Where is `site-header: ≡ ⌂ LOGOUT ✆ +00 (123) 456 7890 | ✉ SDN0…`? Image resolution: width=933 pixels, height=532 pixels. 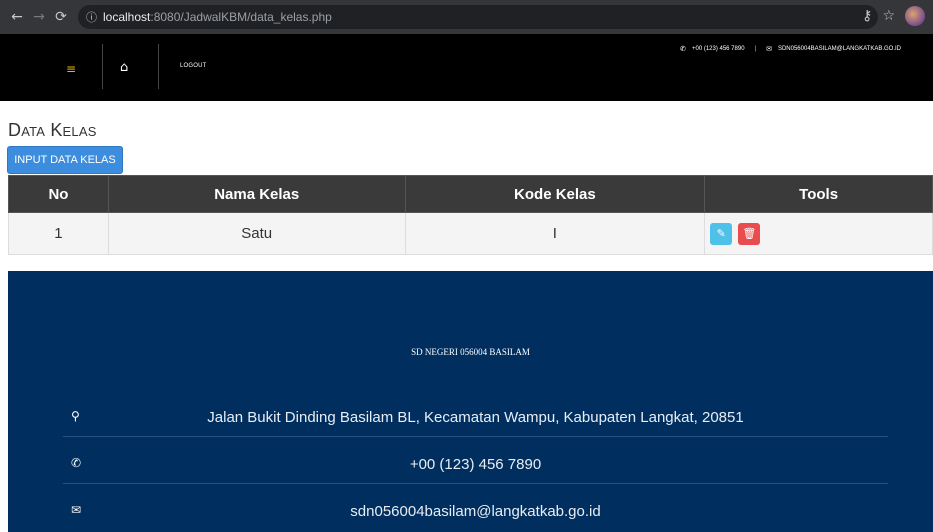
site-header: ≡ ⌂ LOGOUT ✆ +00 (123) 456 7890 | ✉ SDN0… is located at coordinates (466, 67).